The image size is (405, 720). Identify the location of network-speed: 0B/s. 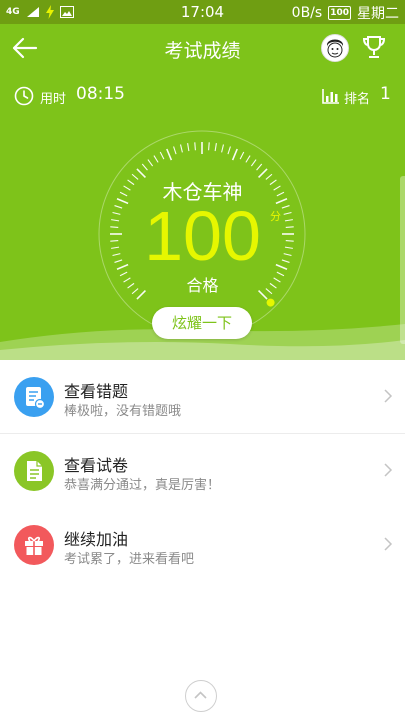
(307, 13).